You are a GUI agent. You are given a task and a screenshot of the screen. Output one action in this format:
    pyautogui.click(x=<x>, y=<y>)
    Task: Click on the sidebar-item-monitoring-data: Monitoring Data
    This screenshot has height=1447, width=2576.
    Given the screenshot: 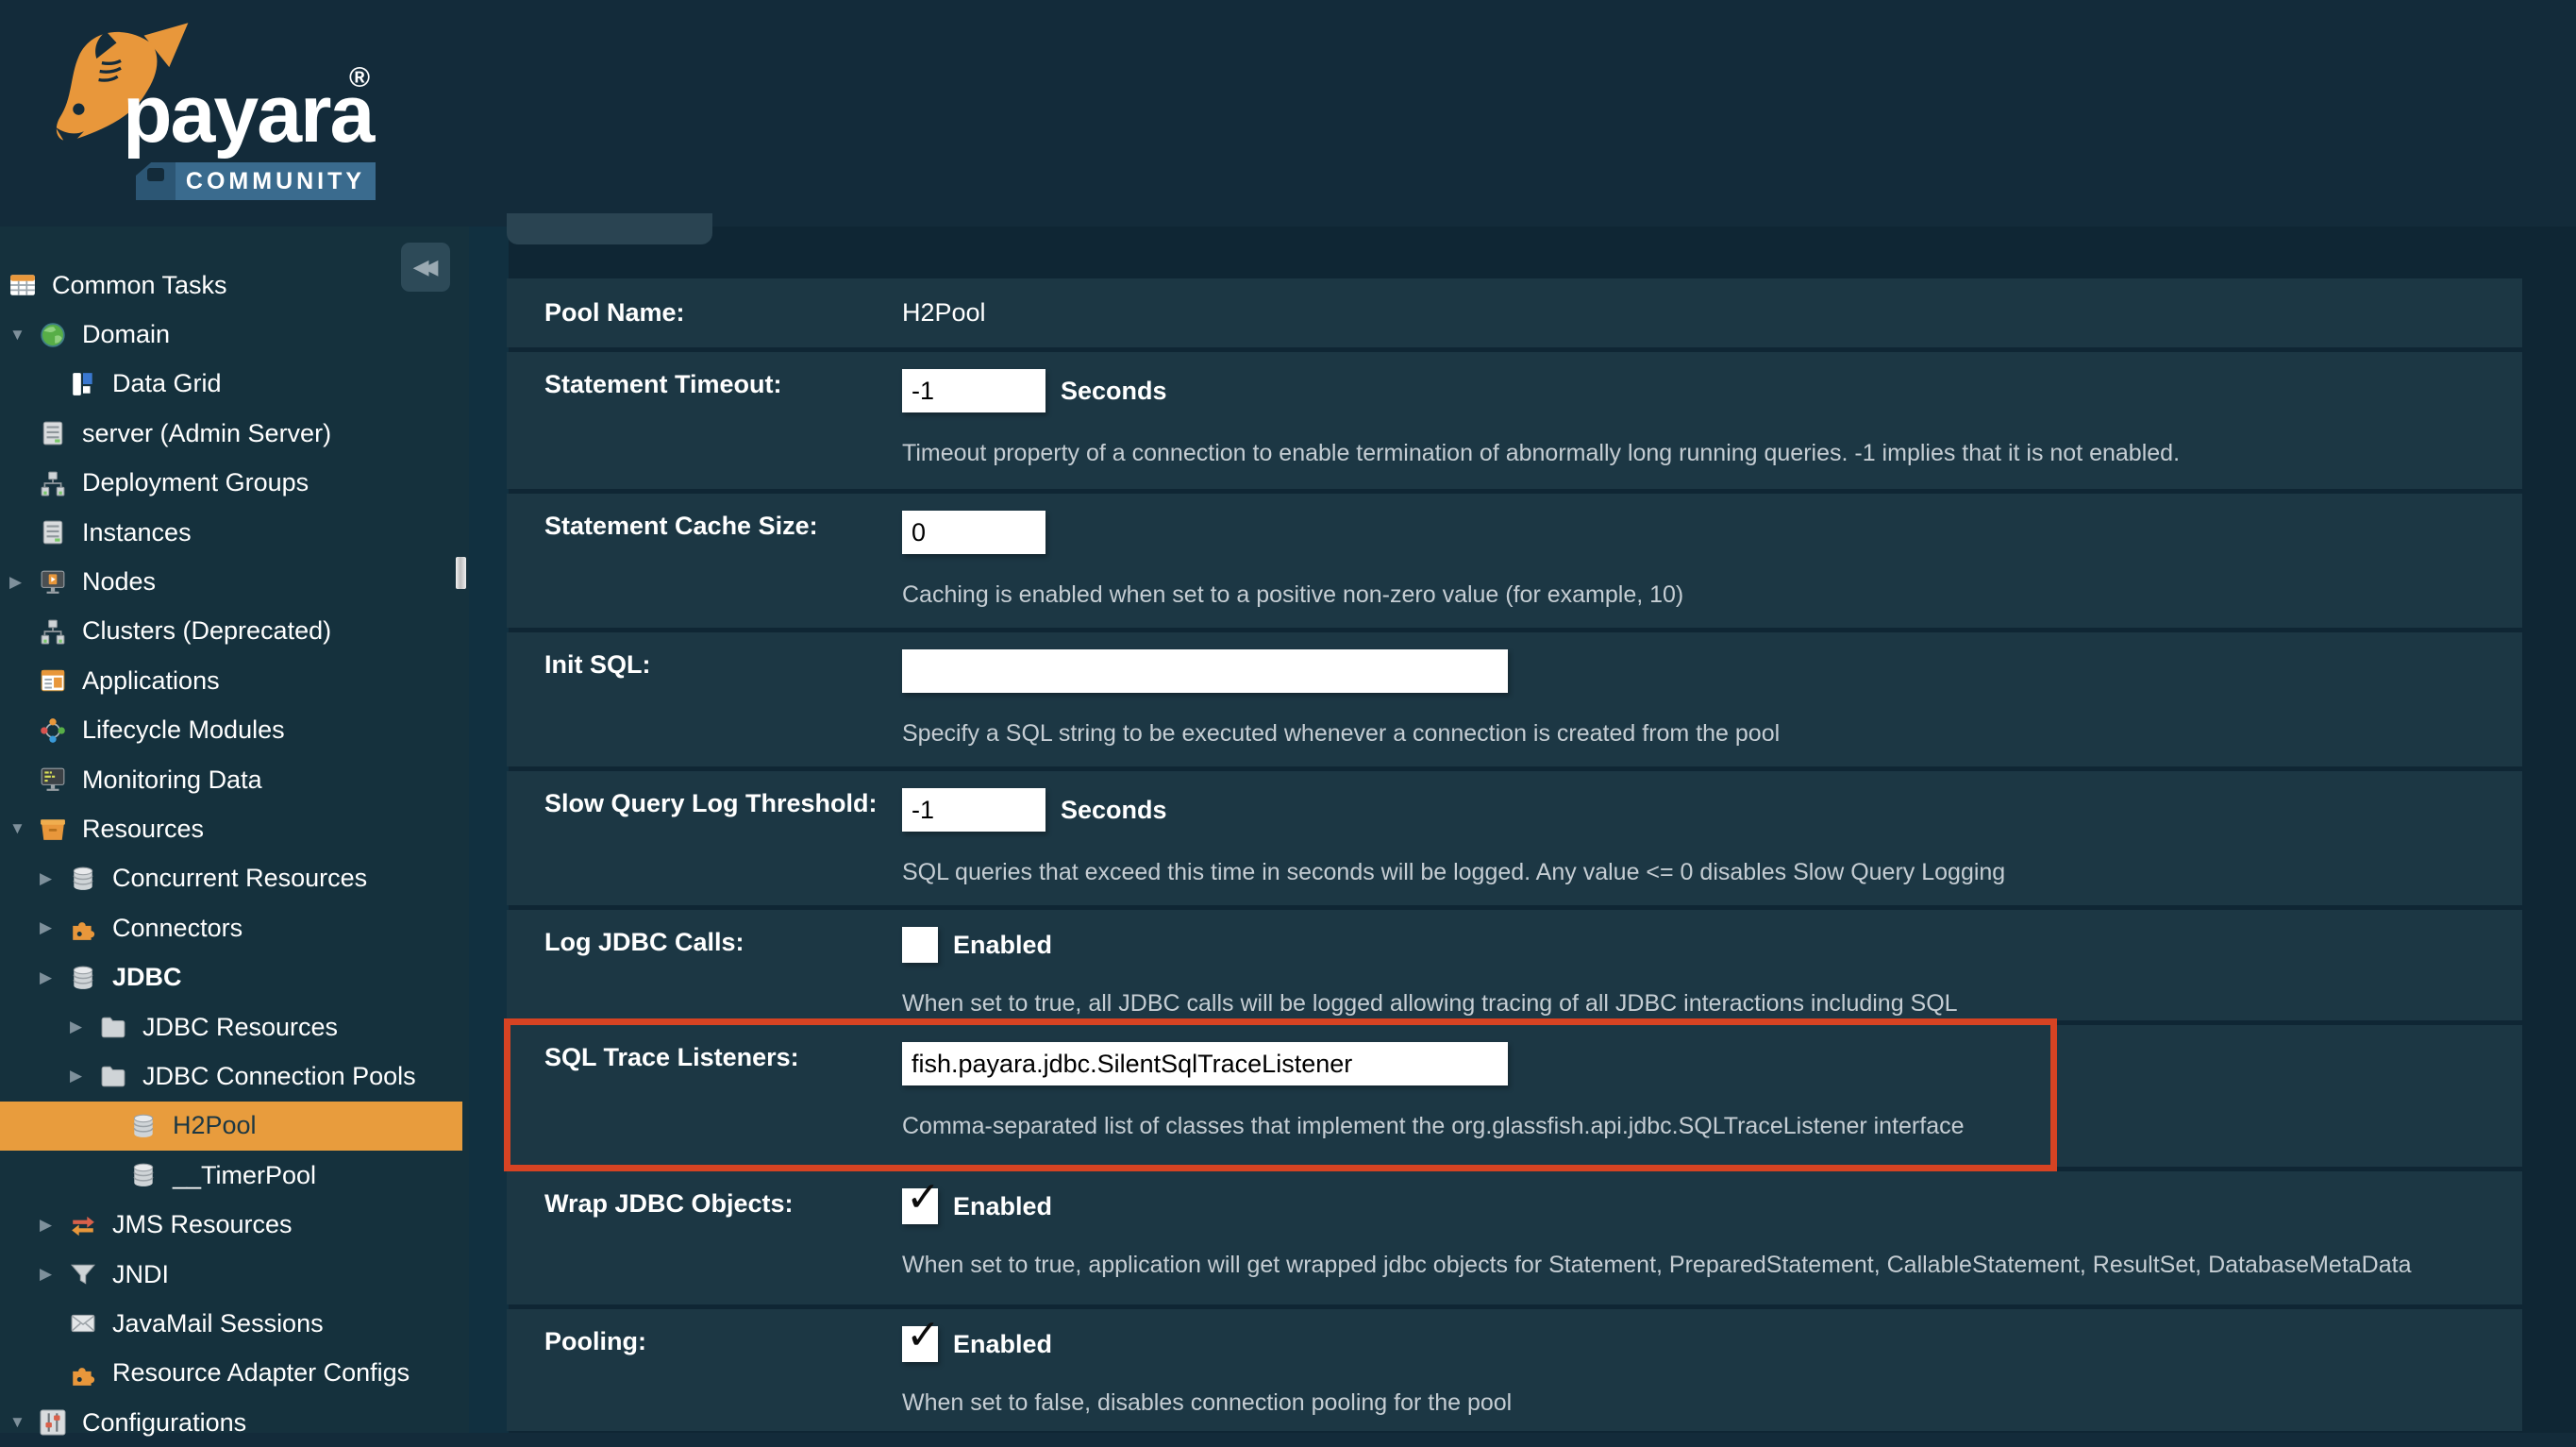 What is the action you would take?
    pyautogui.click(x=231, y=779)
    